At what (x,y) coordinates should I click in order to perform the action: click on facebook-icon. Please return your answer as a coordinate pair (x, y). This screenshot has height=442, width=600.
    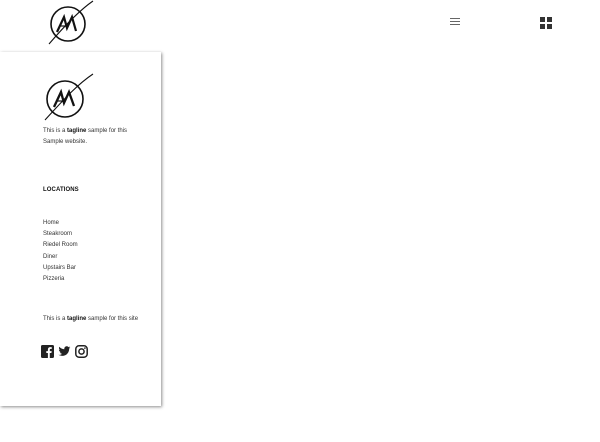
    Looking at the image, I should click on (47, 351).